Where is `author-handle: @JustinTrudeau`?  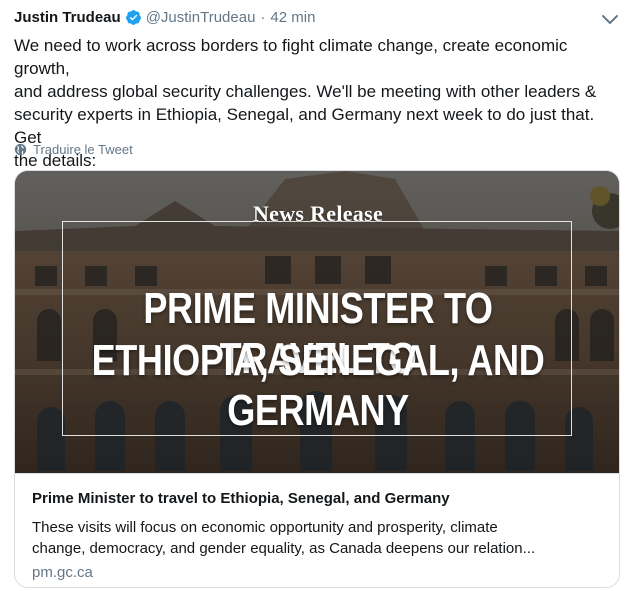
author-handle: @JustinTrudeau is located at coordinates (201, 17).